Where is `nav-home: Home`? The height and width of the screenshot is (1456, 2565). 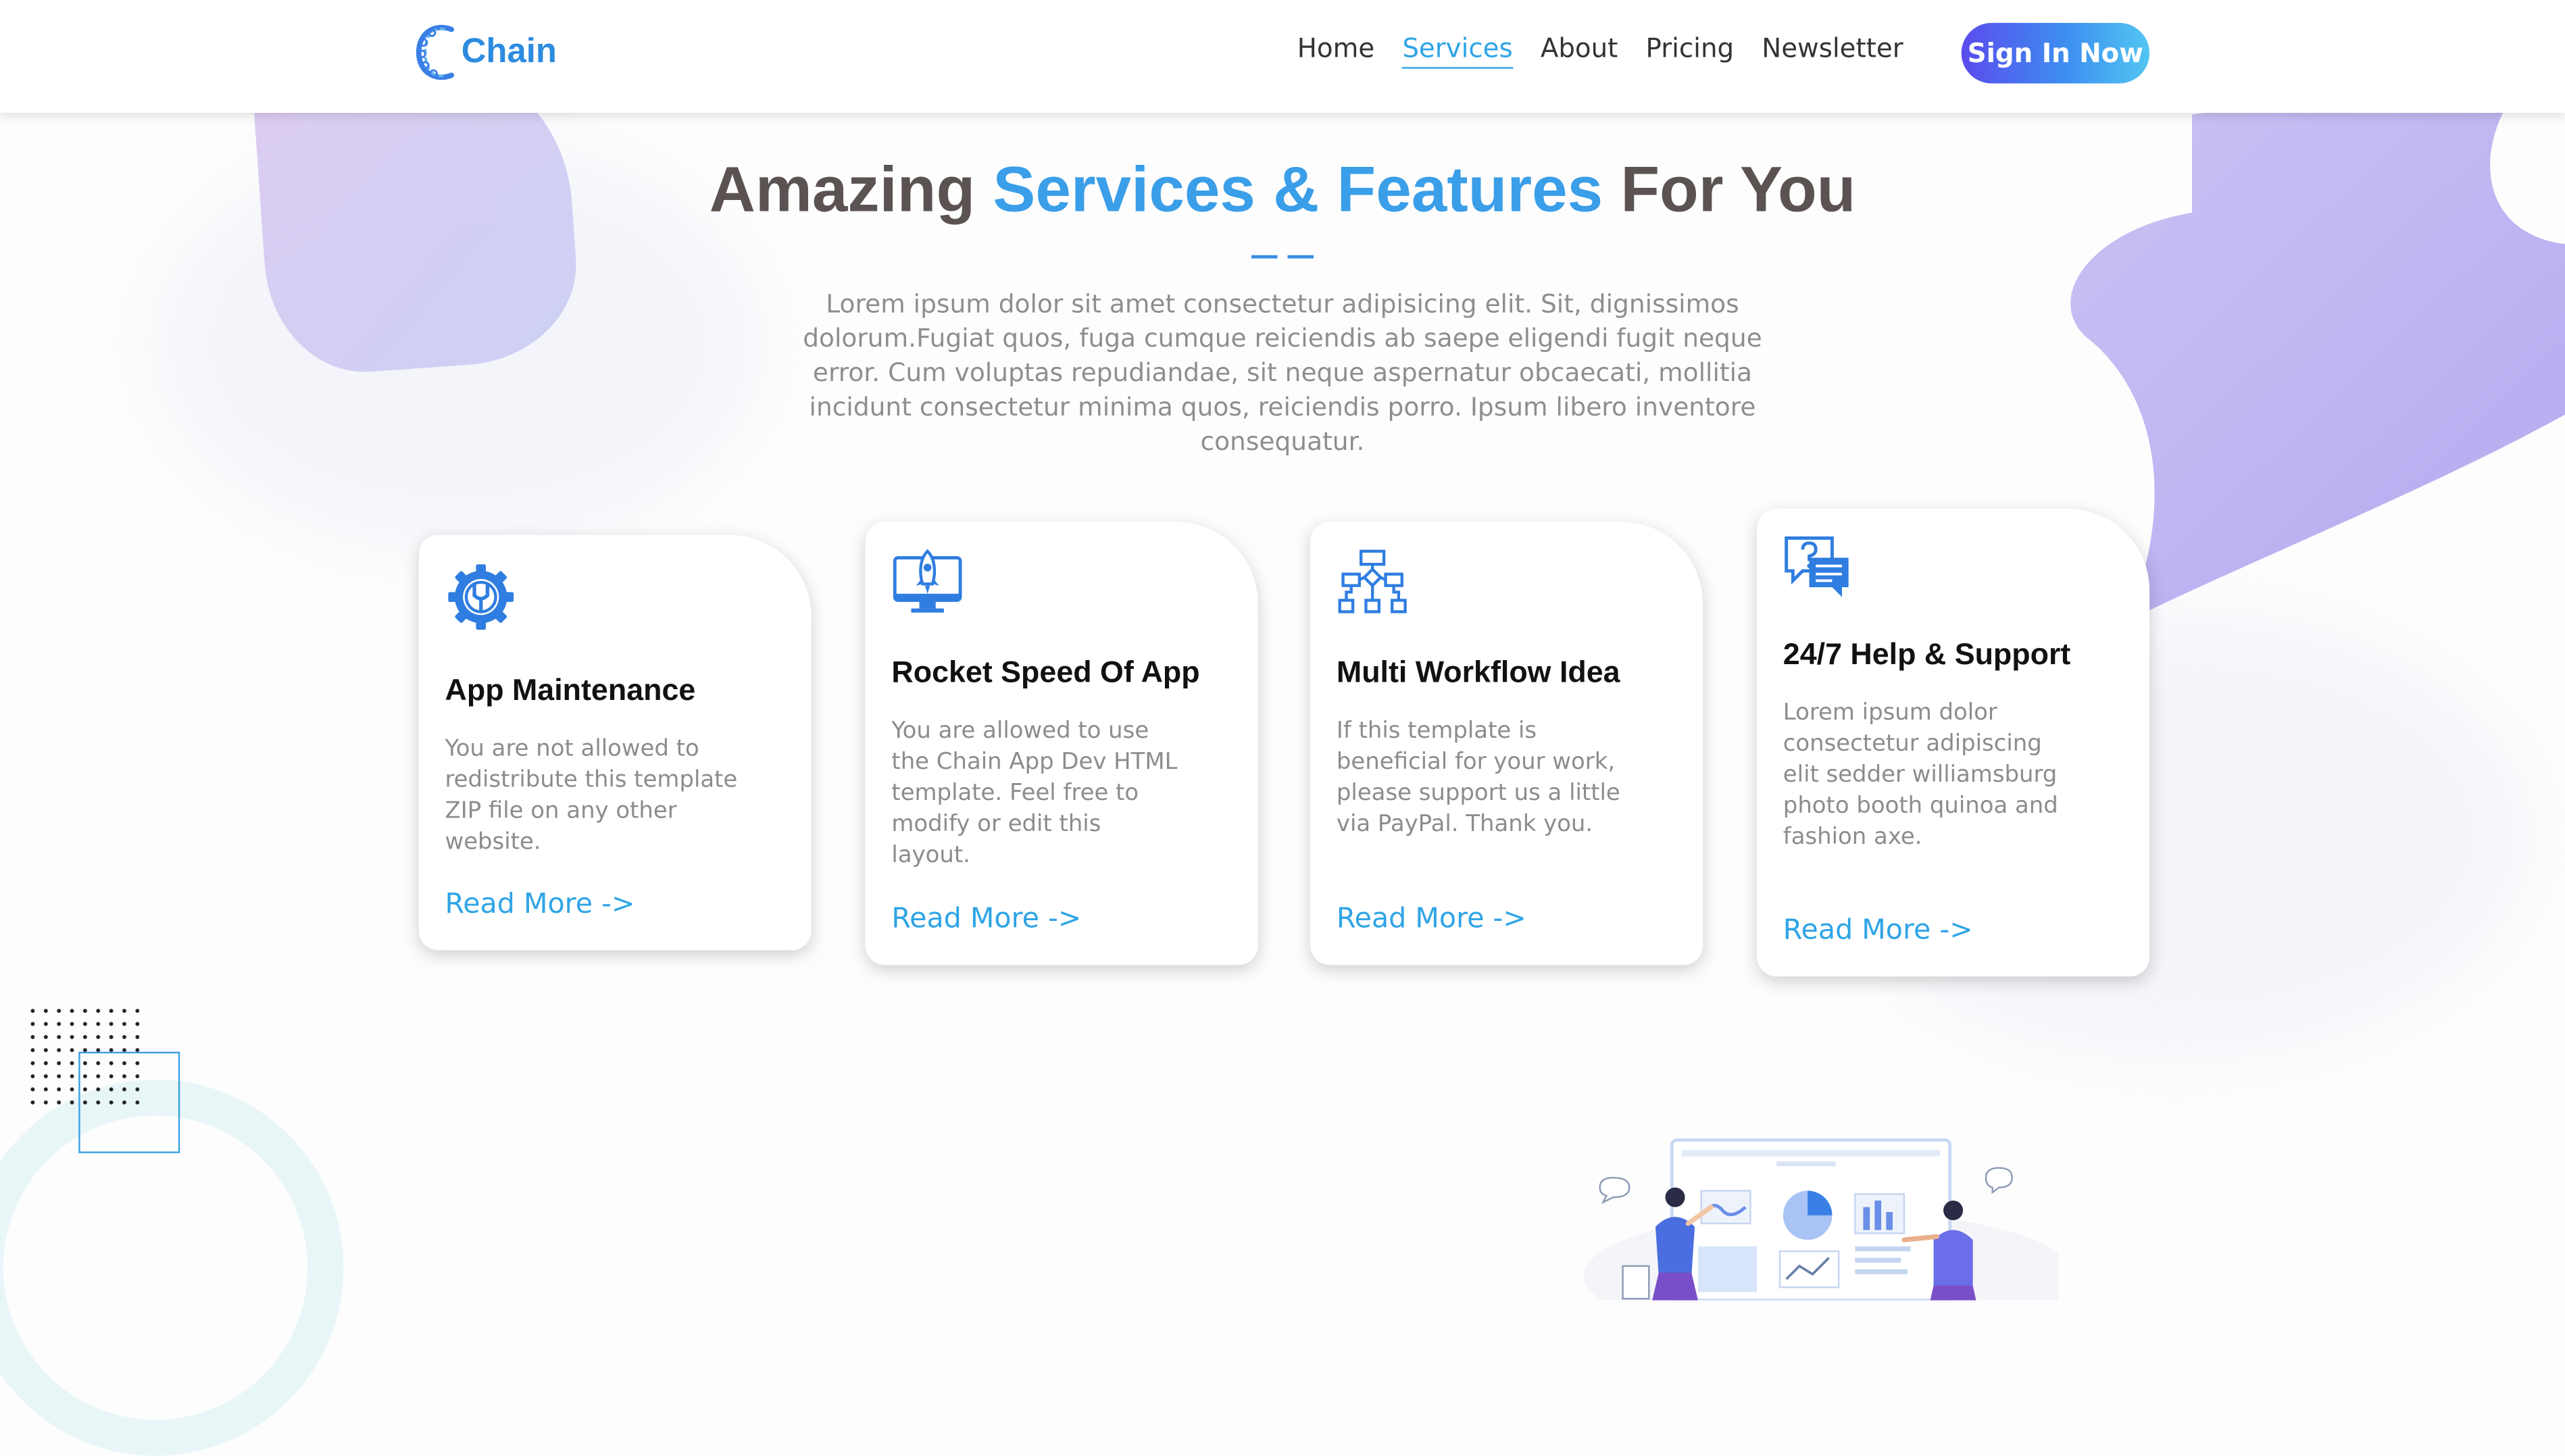
nav-home: Home is located at coordinates (1335, 50).